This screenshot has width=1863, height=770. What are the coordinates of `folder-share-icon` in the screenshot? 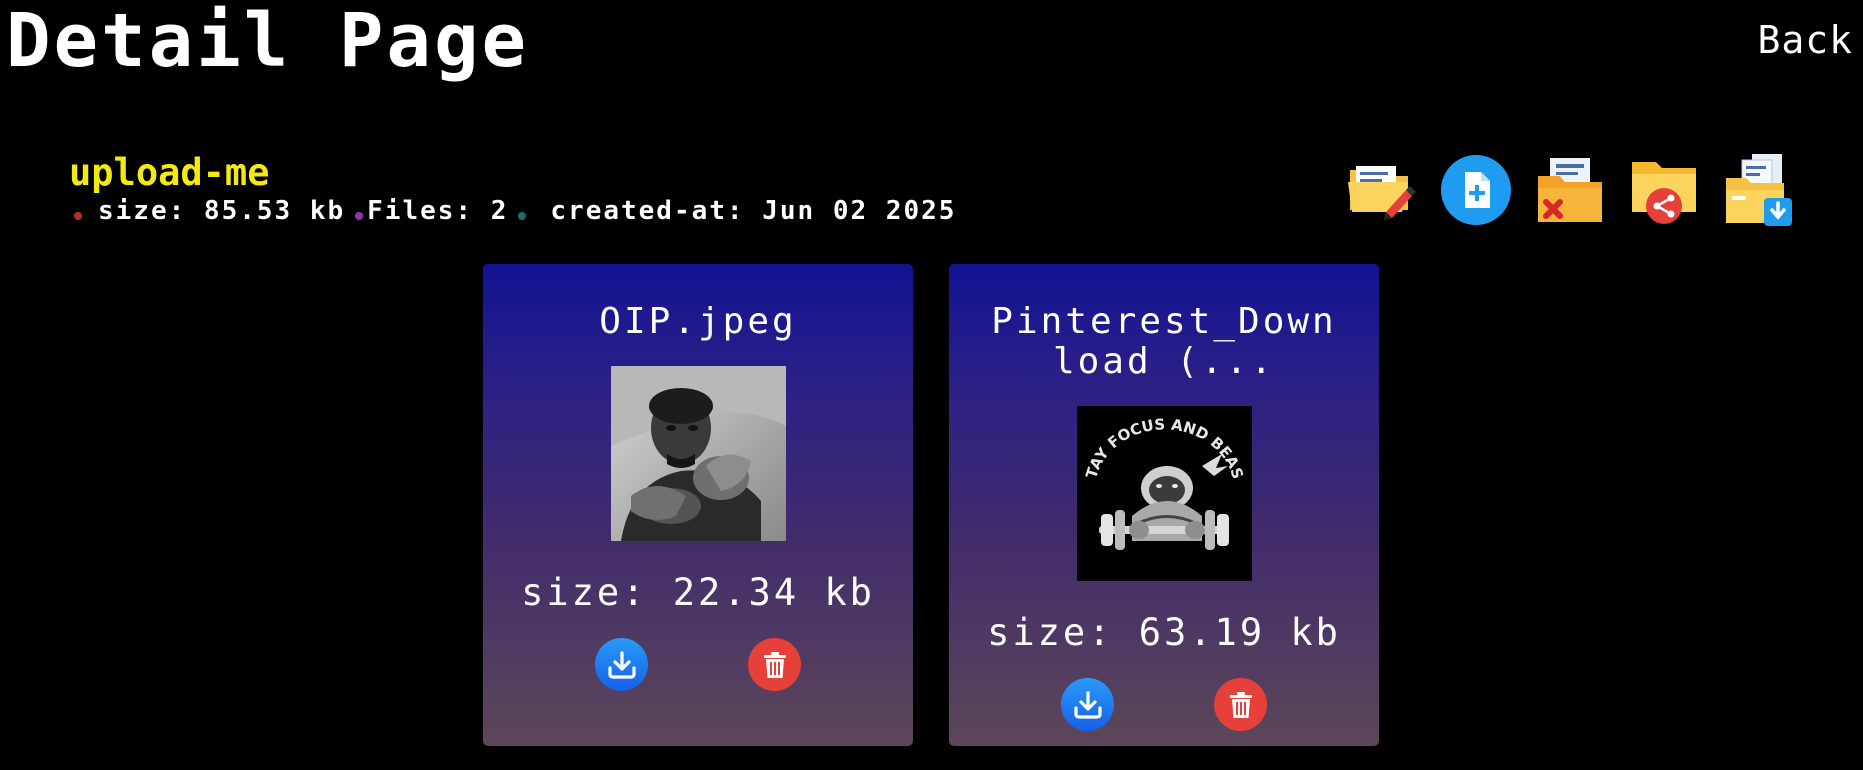 It's located at (1664, 193).